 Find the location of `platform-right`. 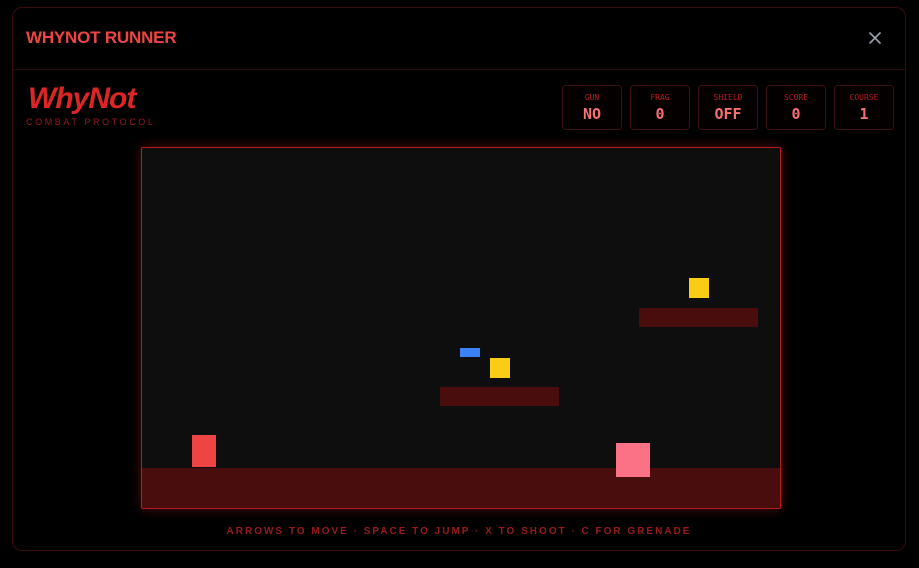

platform-right is located at coordinates (698, 317).